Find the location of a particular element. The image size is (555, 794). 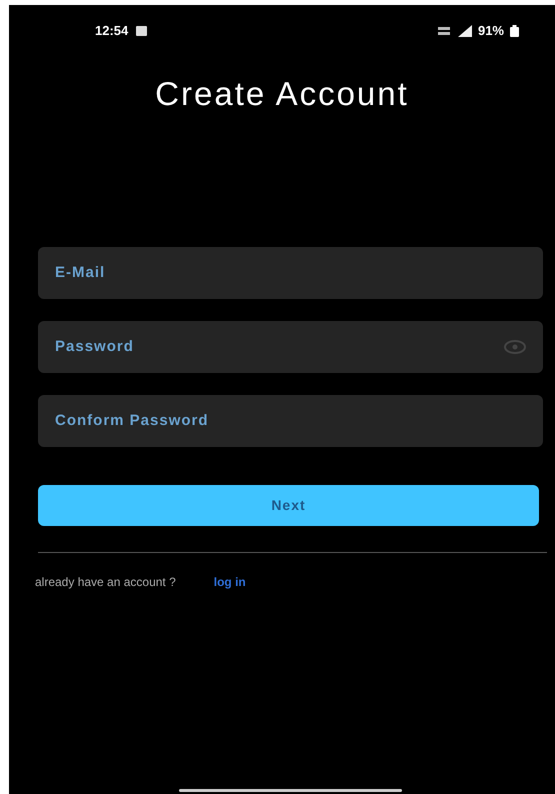

input-field: Conform Password is located at coordinates (290, 420).